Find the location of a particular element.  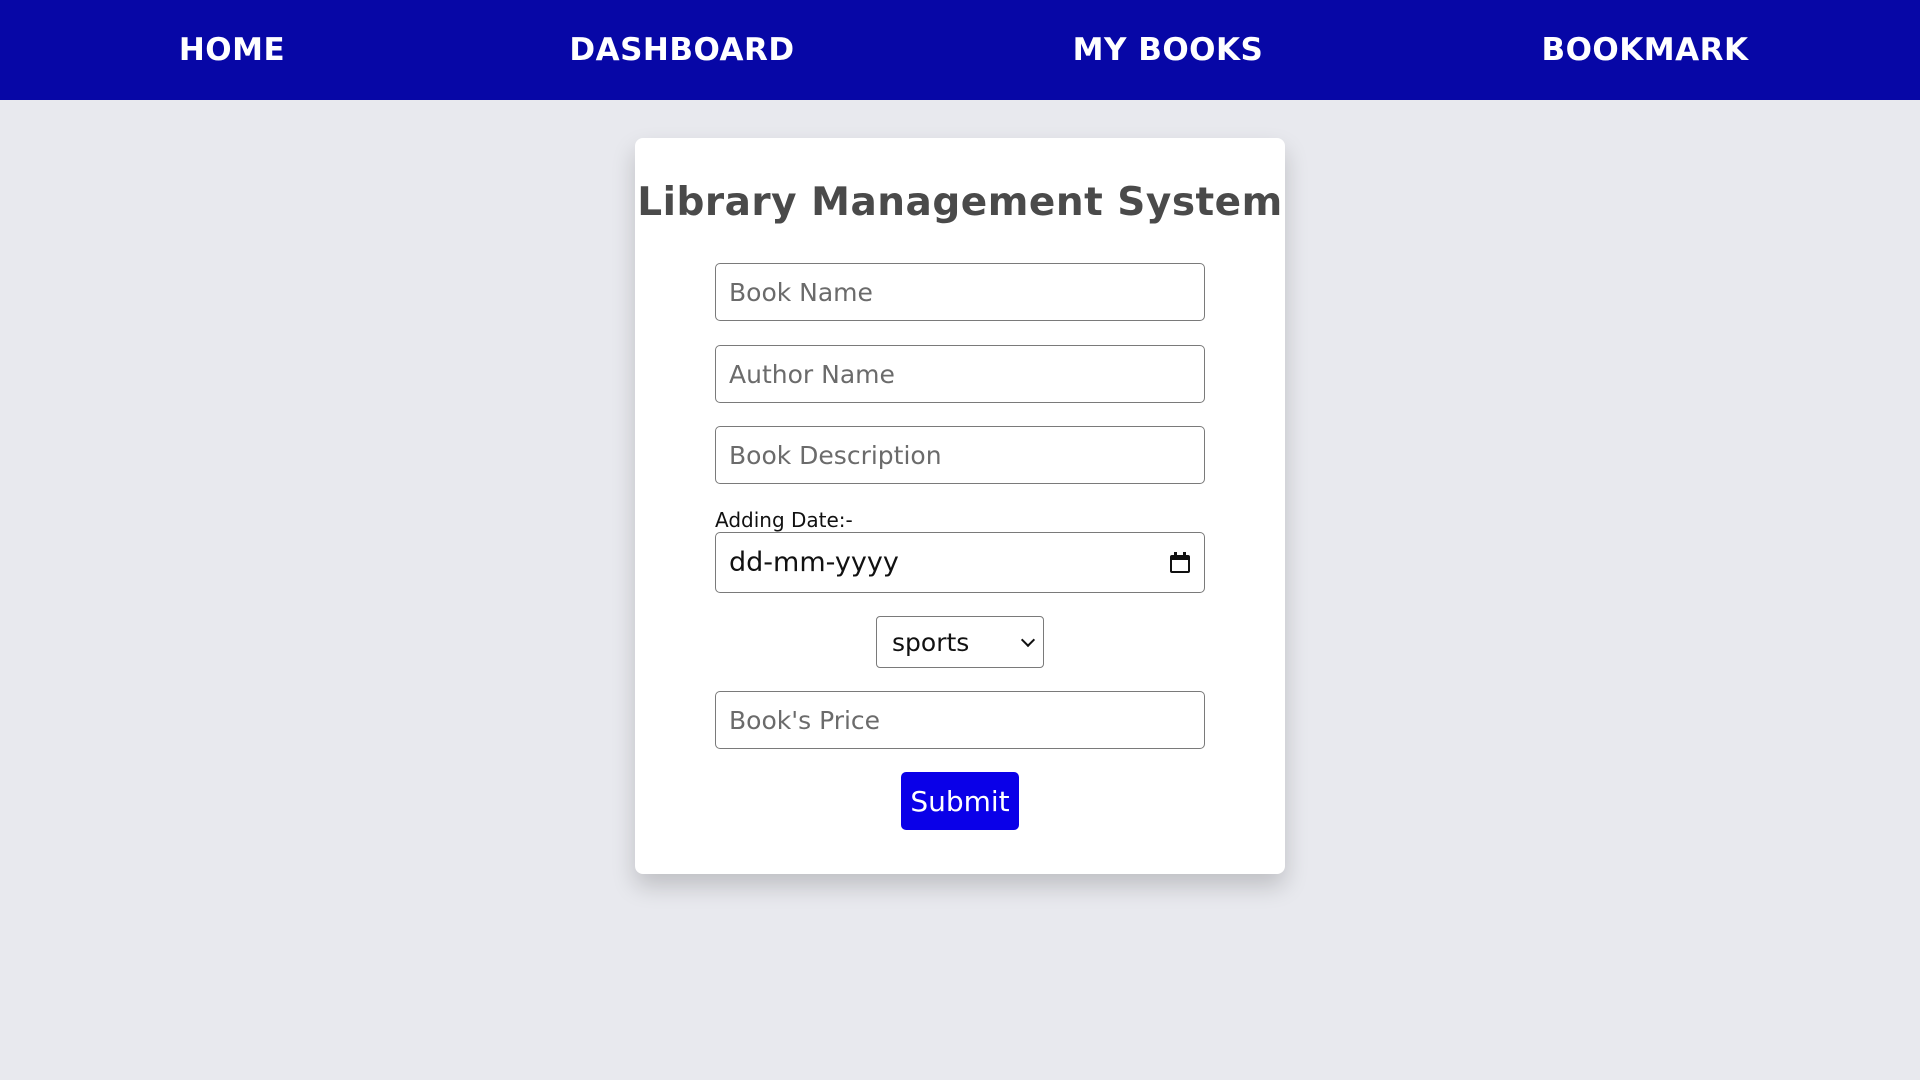

submit-button: Submit is located at coordinates (960, 801).